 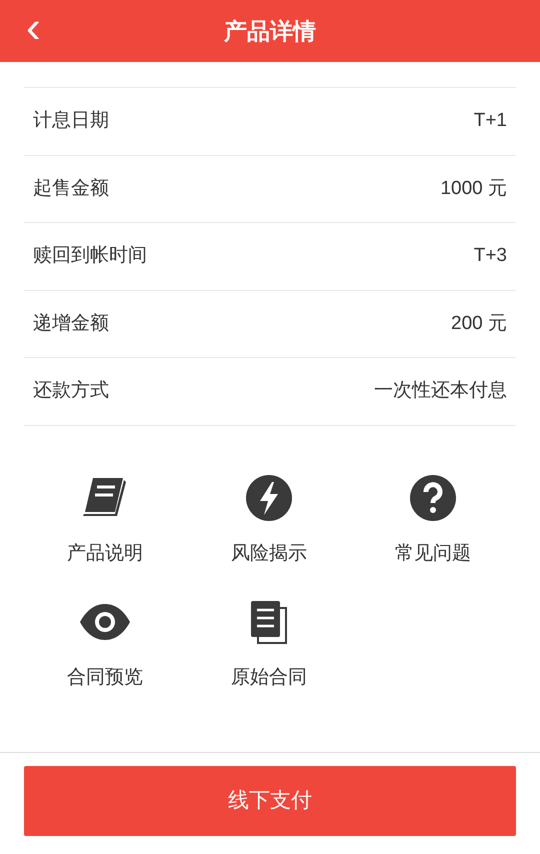 What do you see at coordinates (90, 256) in the screenshot?
I see `row-label: 赎回到帐时间` at bounding box center [90, 256].